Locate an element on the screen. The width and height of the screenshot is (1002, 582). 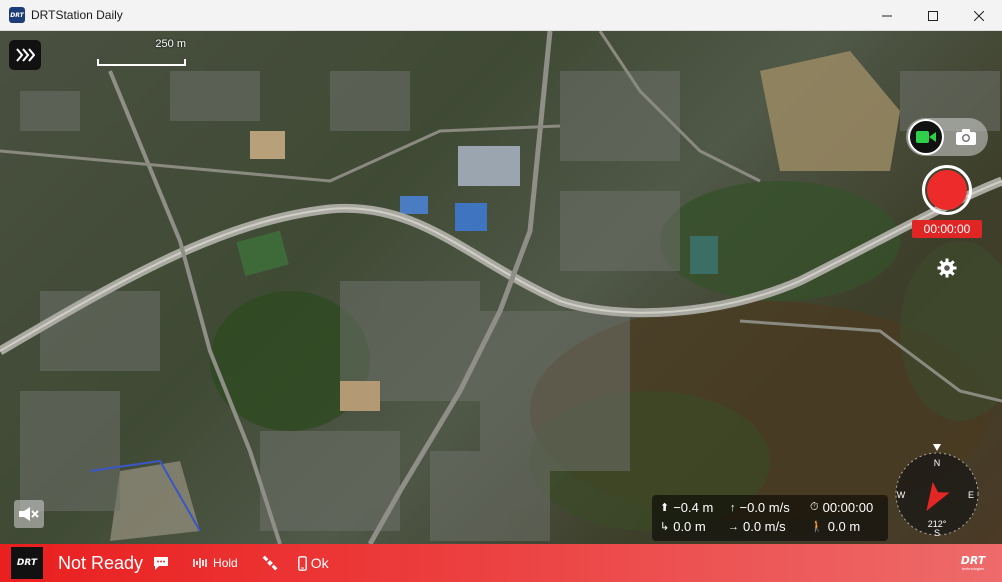
altitude-readout: ⬆ −0.4 m is located at coordinates (687, 507).